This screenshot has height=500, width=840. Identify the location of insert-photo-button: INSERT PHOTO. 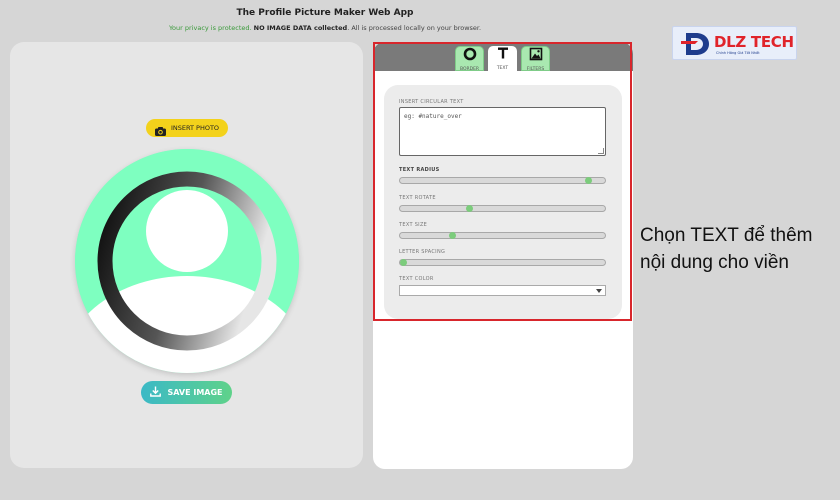
(187, 128).